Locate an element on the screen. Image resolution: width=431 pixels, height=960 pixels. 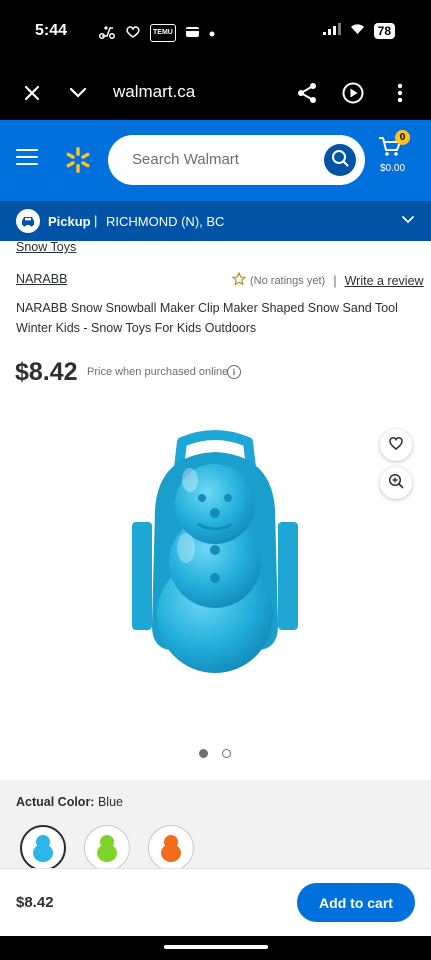
signal-icon is located at coordinates (331, 31).